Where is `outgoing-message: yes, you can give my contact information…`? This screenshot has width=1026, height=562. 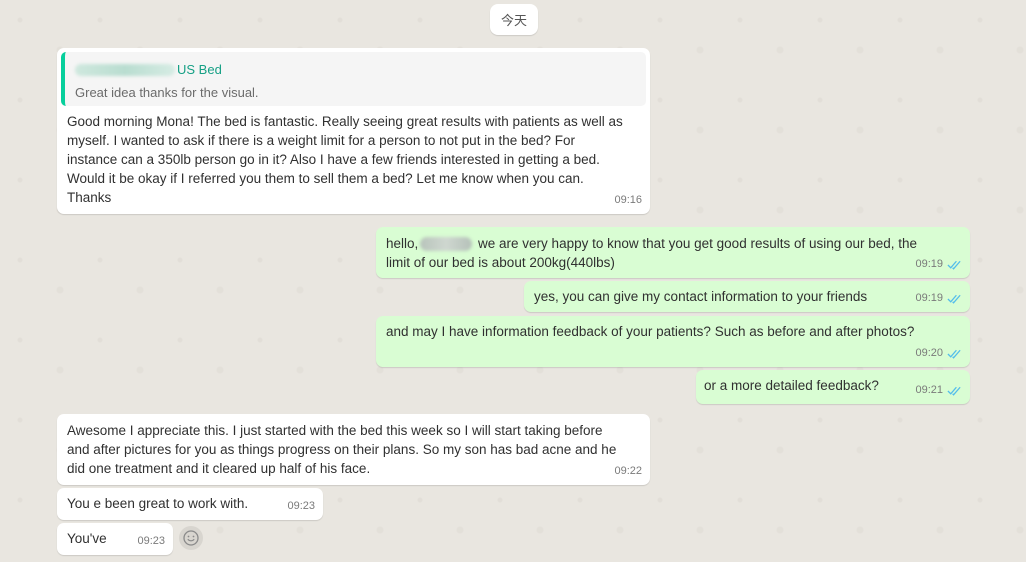
outgoing-message: yes, you can give my contact information… is located at coordinates (747, 296).